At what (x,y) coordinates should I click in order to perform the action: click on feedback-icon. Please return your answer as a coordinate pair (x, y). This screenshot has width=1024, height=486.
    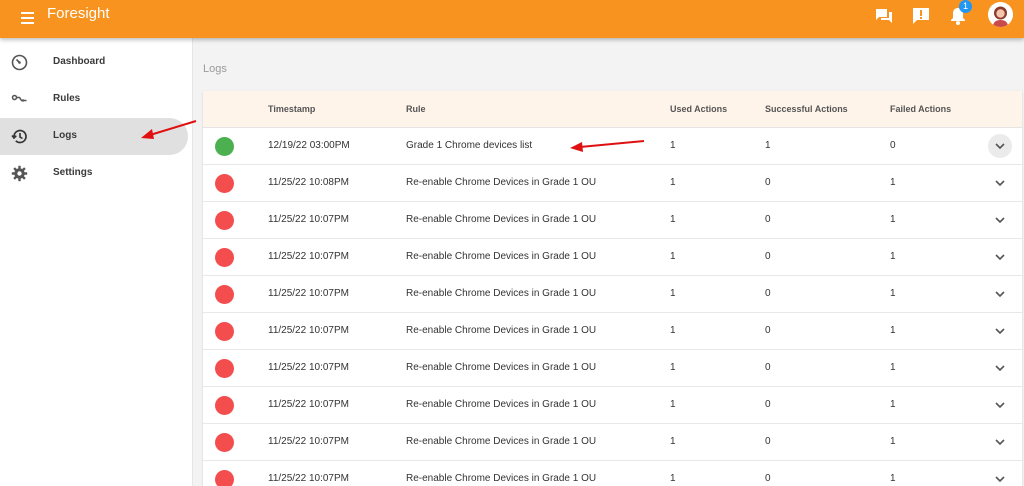
    Looking at the image, I should click on (921, 16).